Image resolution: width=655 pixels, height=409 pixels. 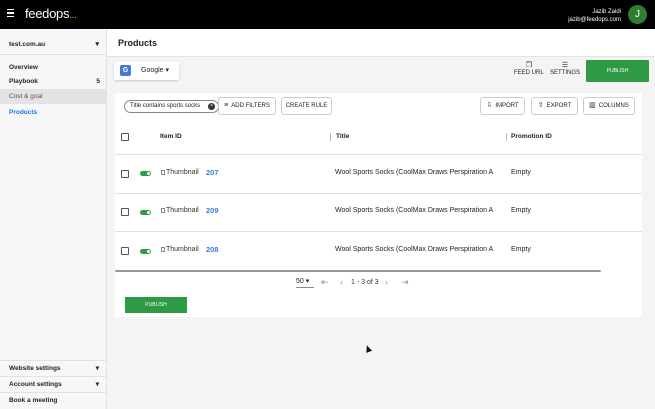 What do you see at coordinates (606, 12) in the screenshot?
I see `user-name: Jazib Zaidi` at bounding box center [606, 12].